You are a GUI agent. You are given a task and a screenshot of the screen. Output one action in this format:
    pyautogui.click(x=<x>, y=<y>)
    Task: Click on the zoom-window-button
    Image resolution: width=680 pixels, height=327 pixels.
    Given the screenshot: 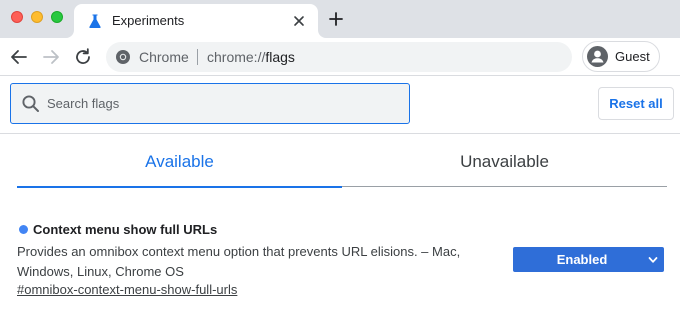 What is the action you would take?
    pyautogui.click(x=57, y=17)
    